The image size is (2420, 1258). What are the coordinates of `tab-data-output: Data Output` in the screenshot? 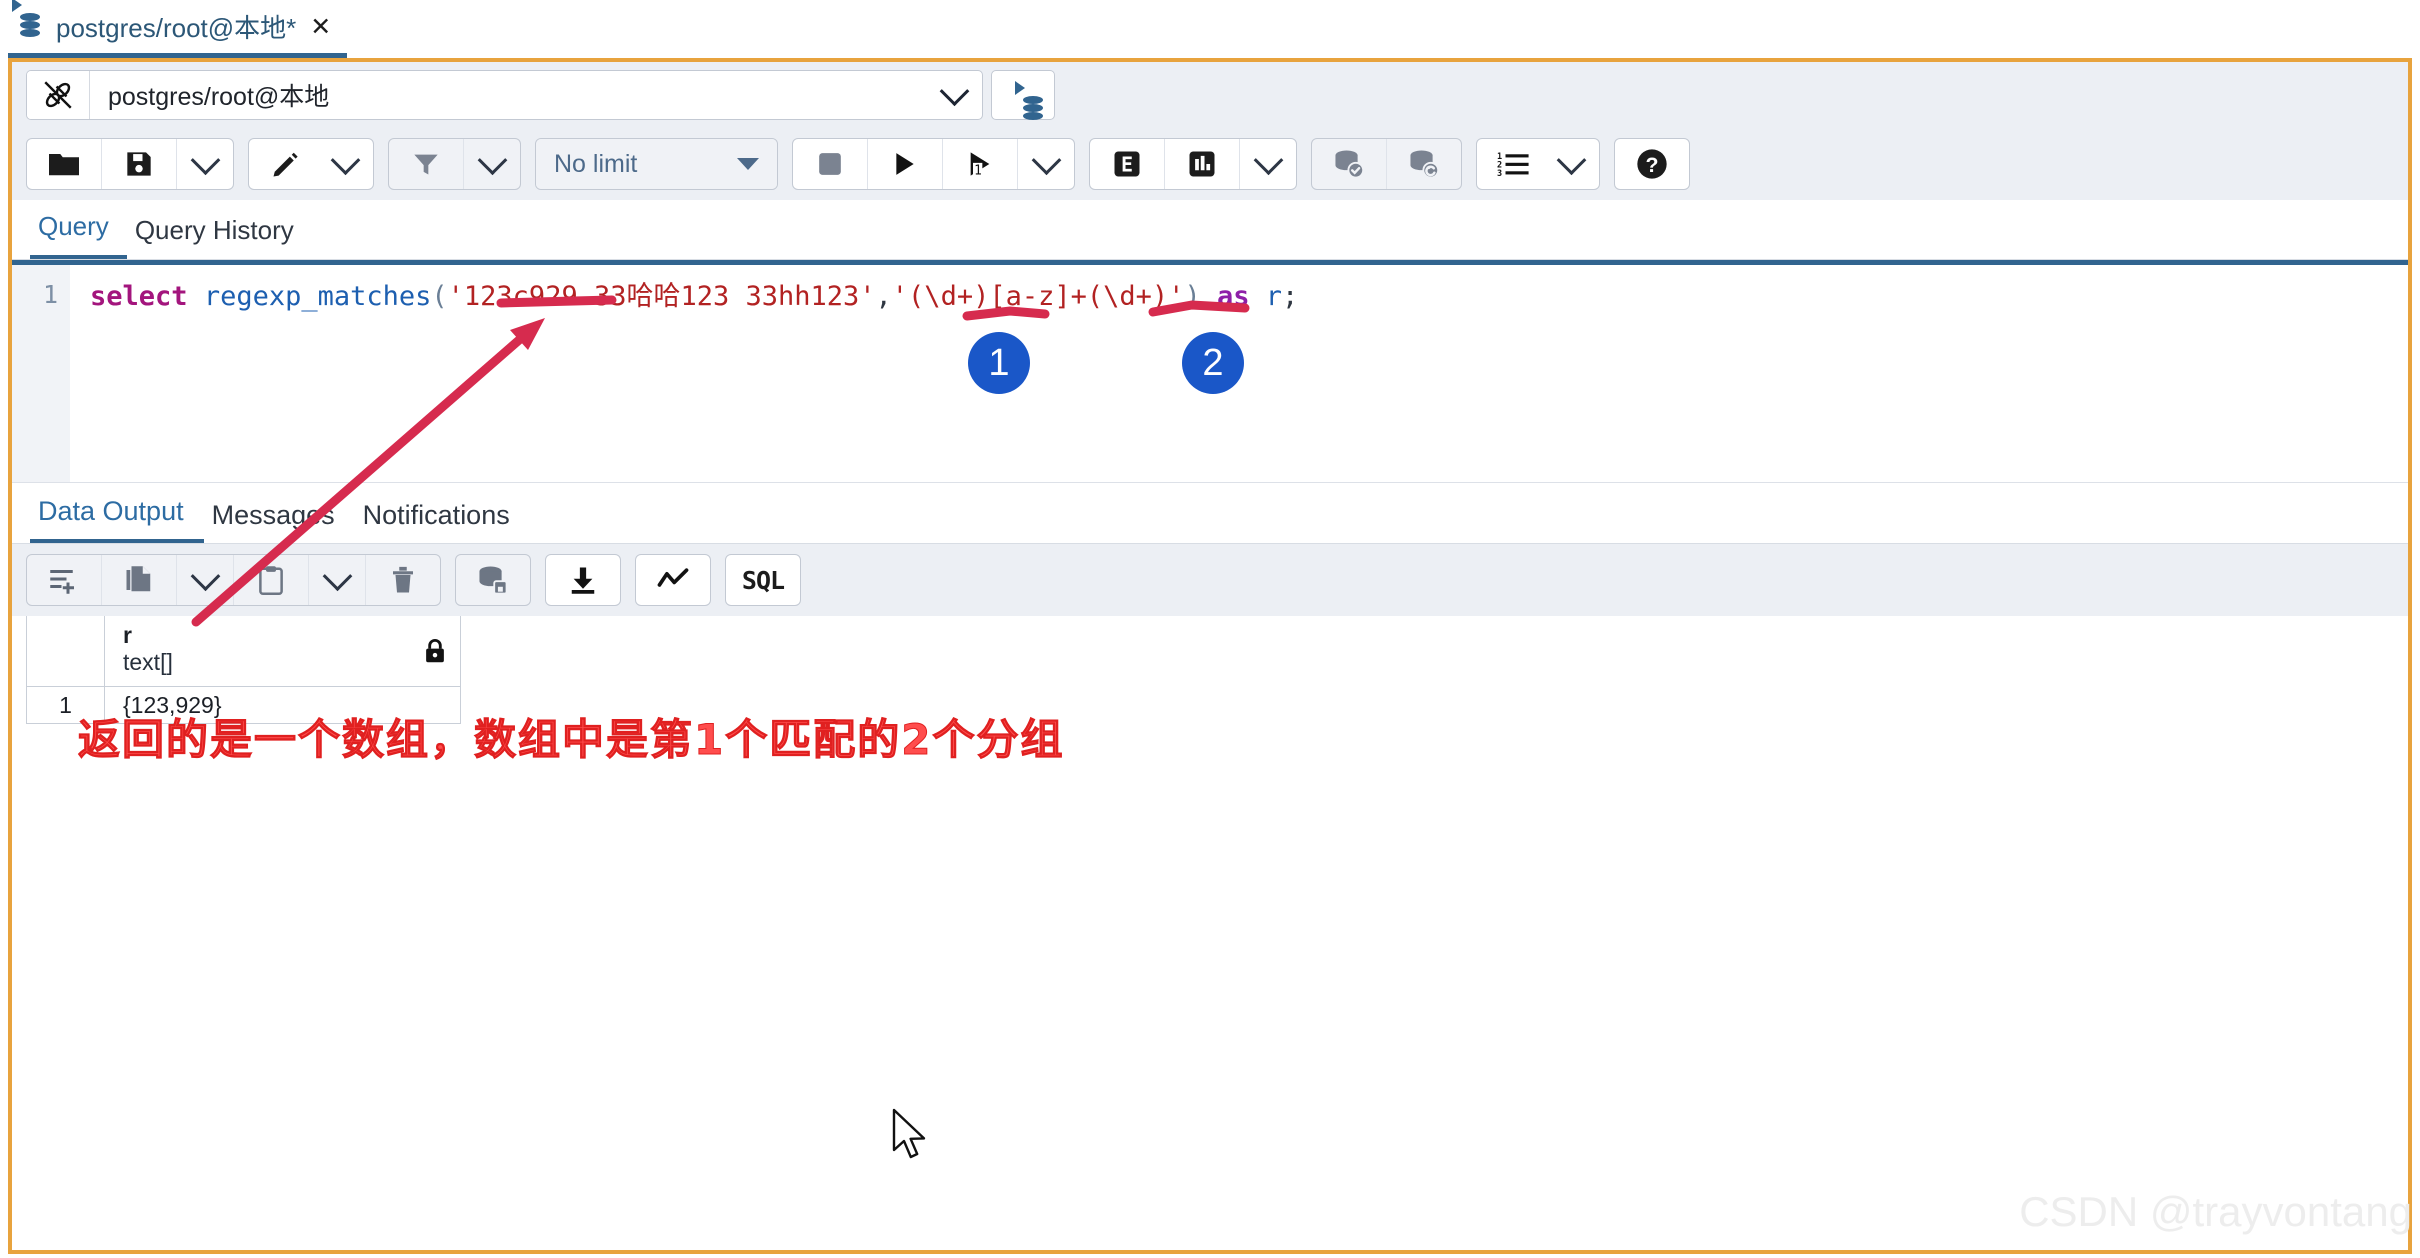 It's located at (117, 519).